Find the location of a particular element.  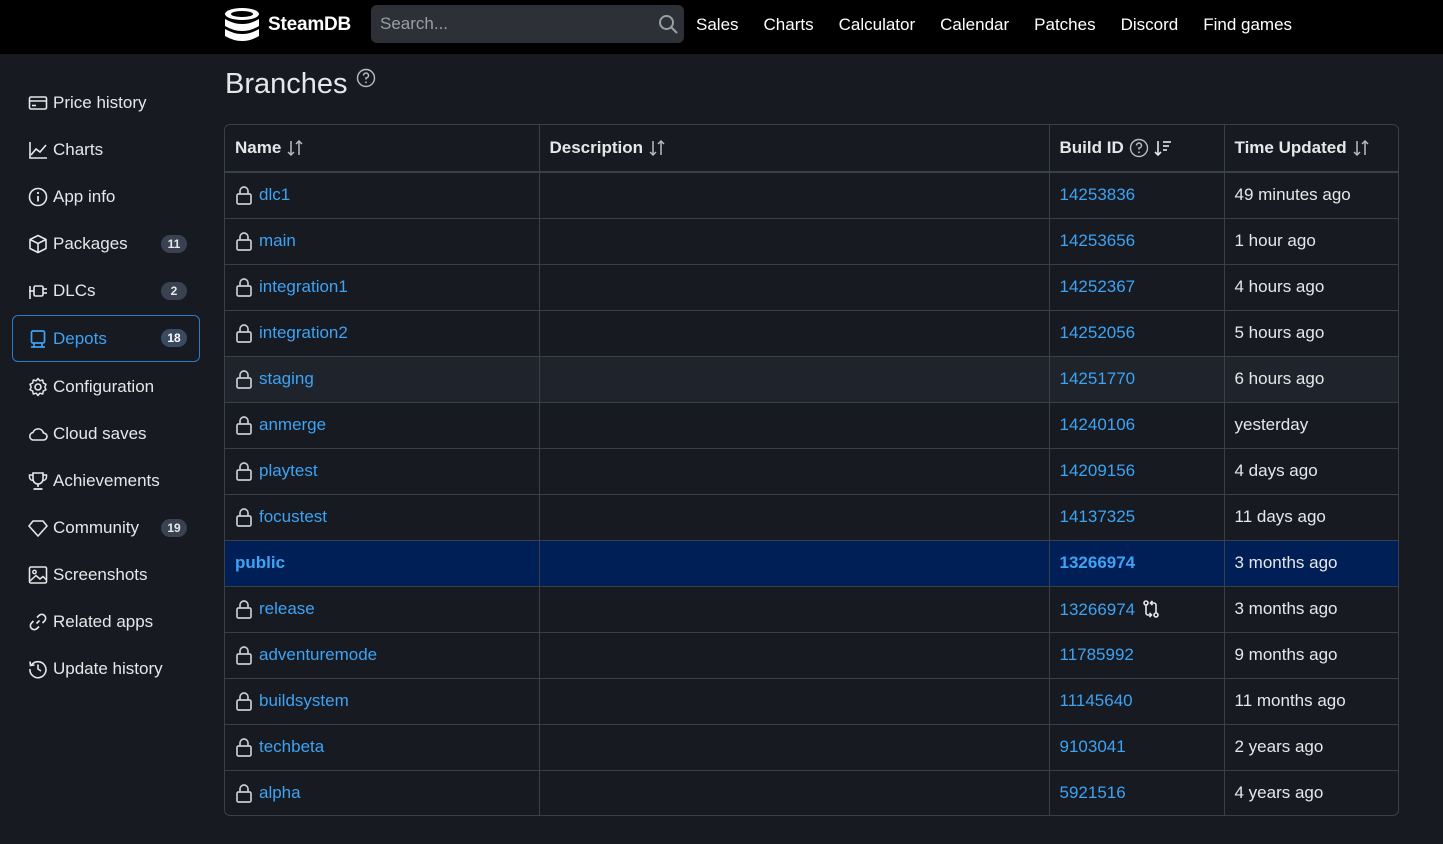

page-title: Branches is located at coordinates (300, 84).